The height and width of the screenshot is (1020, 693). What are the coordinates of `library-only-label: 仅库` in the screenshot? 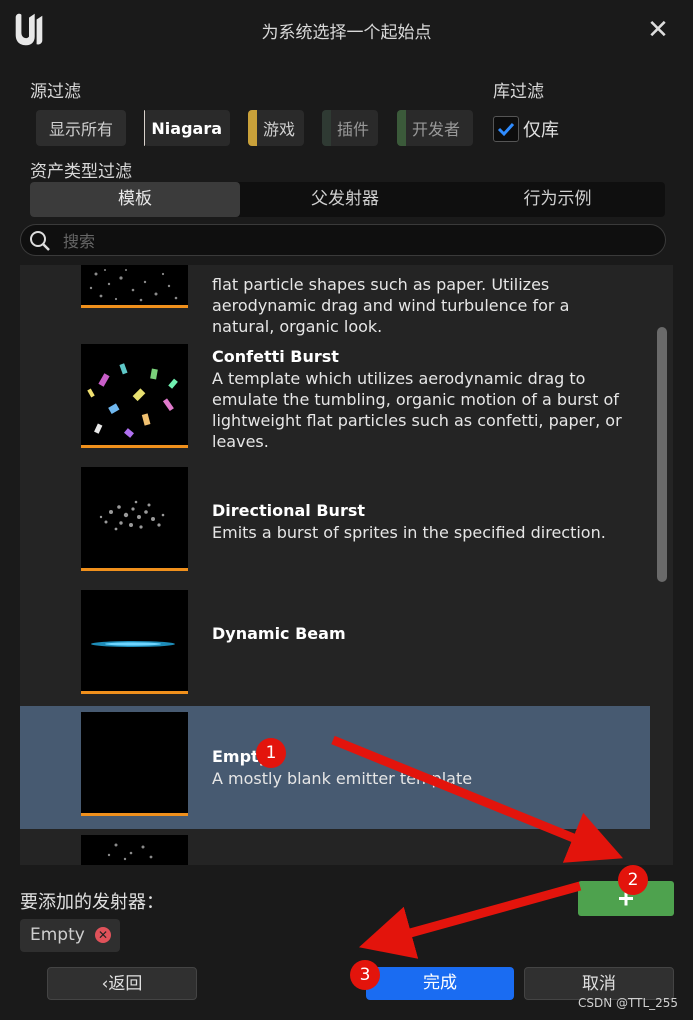 It's located at (541, 130).